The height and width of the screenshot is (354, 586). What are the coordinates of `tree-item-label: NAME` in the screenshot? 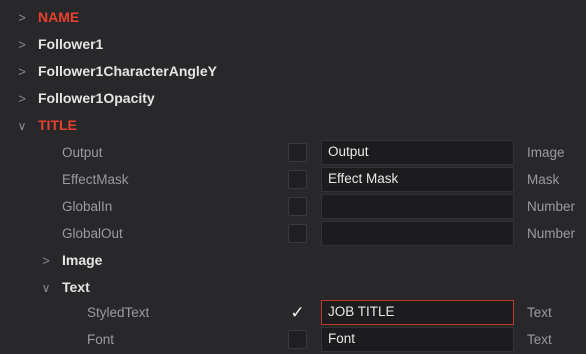 It's located at (59, 17).